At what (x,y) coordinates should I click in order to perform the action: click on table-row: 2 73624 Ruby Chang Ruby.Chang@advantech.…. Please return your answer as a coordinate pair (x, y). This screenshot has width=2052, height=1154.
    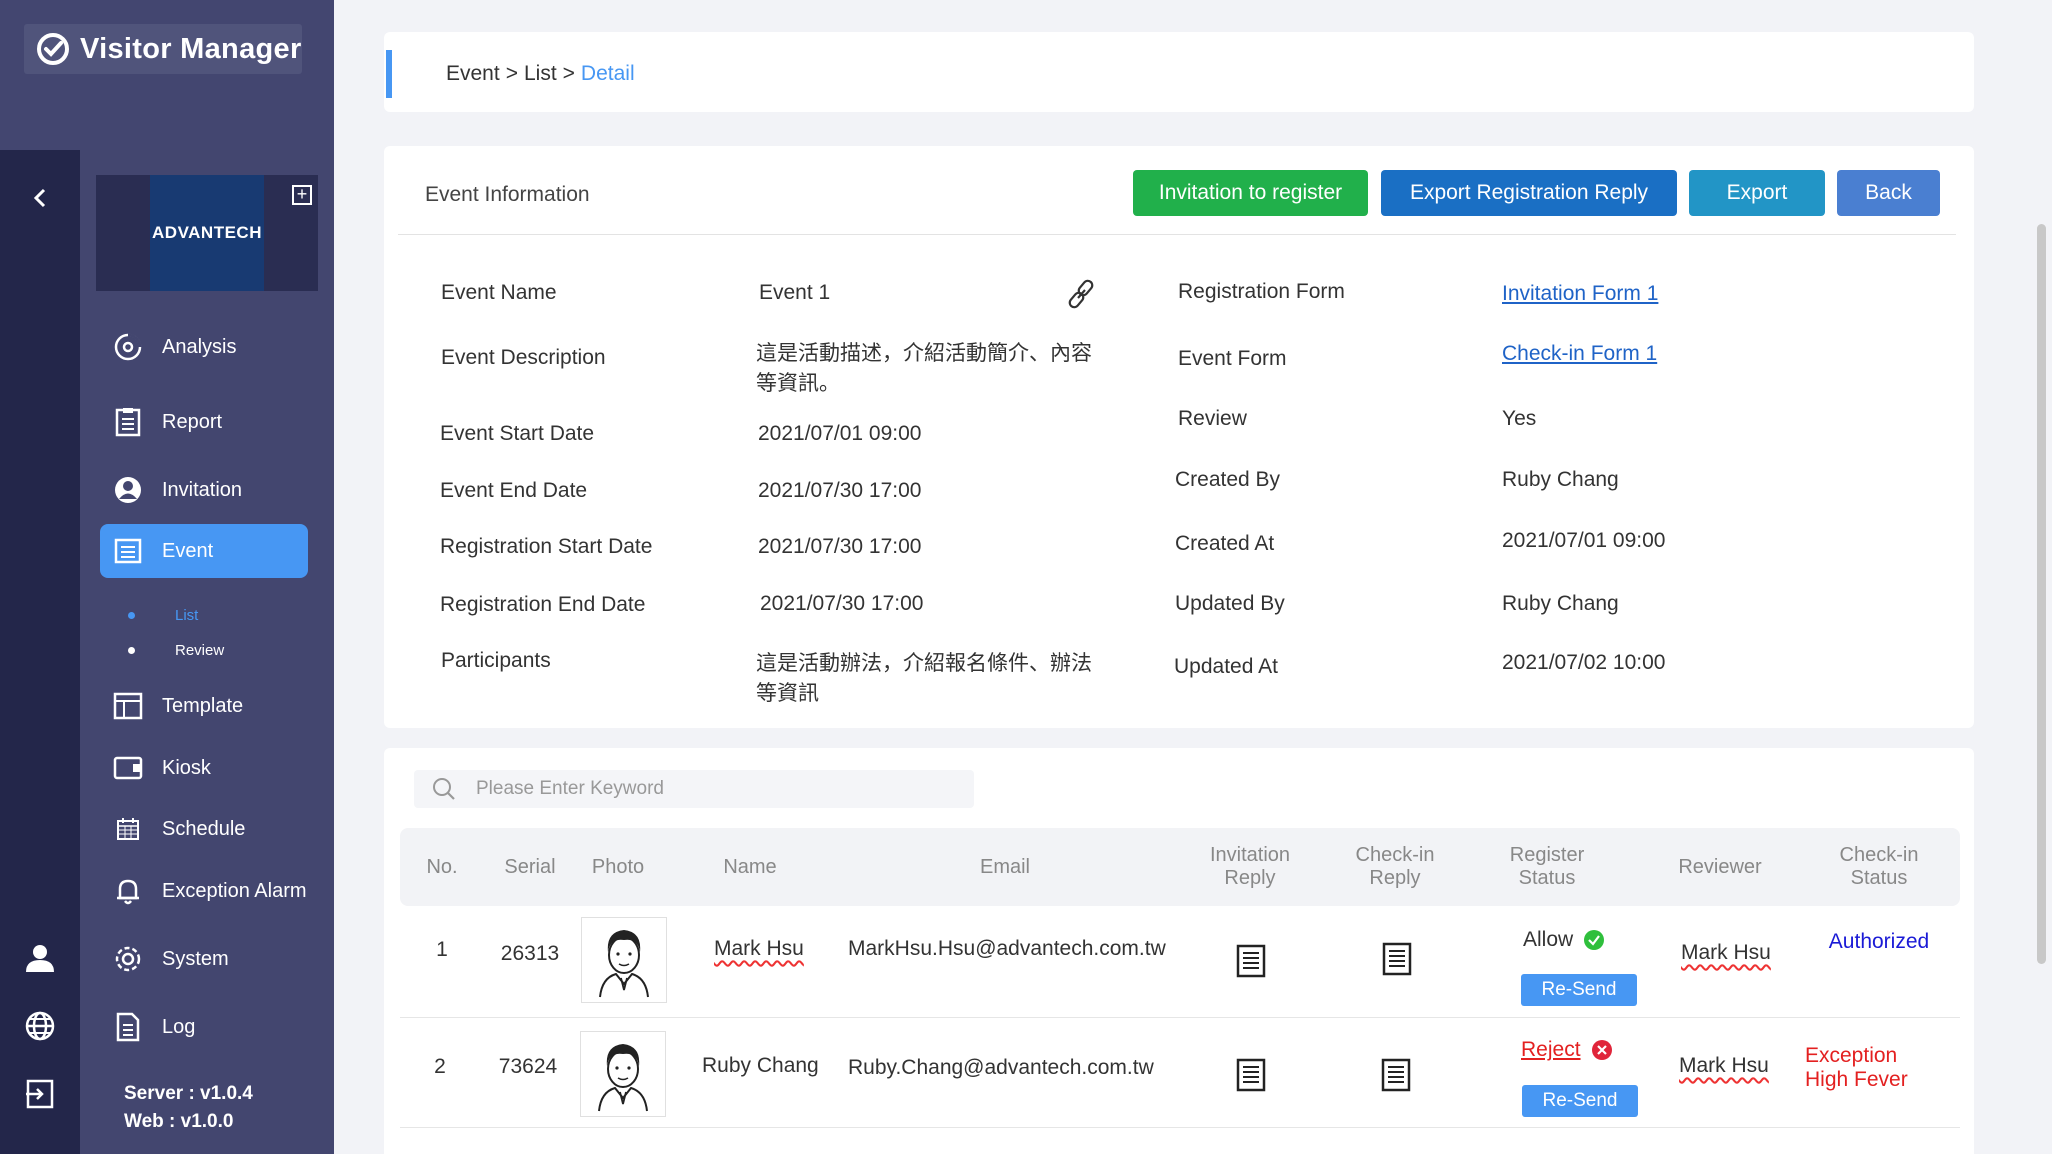
    Looking at the image, I should click on (1180, 1073).